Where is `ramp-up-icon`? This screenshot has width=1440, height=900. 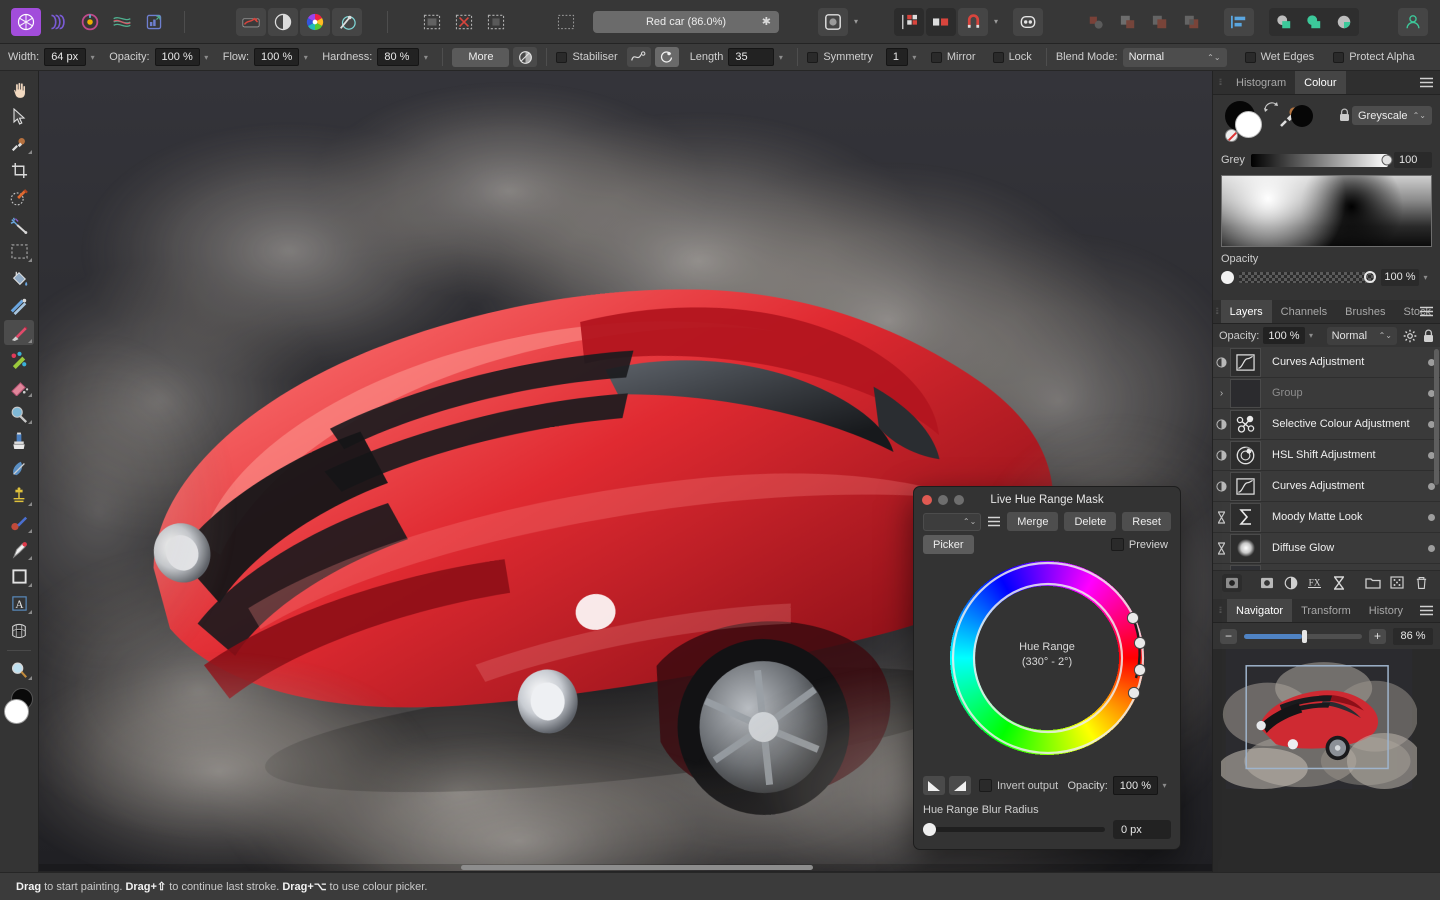 ramp-up-icon is located at coordinates (960, 785).